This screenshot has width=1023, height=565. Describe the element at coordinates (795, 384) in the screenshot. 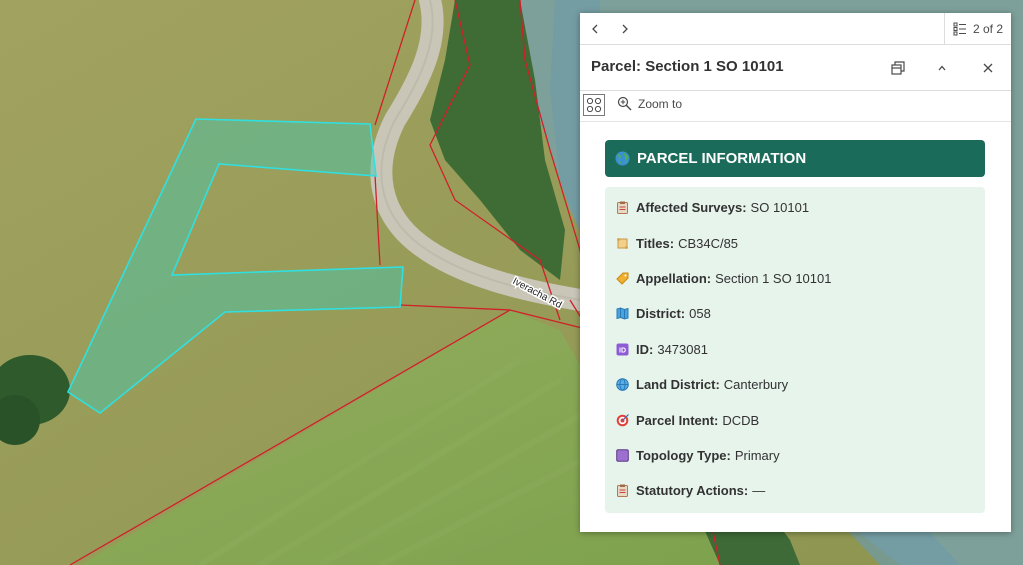

I see `field-land-district: Land District: Canterbury` at that location.